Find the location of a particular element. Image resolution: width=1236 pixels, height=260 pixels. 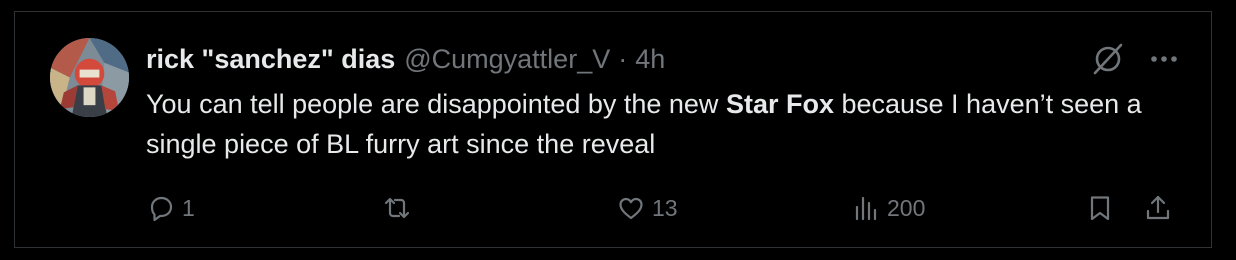

heart-icon is located at coordinates (631, 208).